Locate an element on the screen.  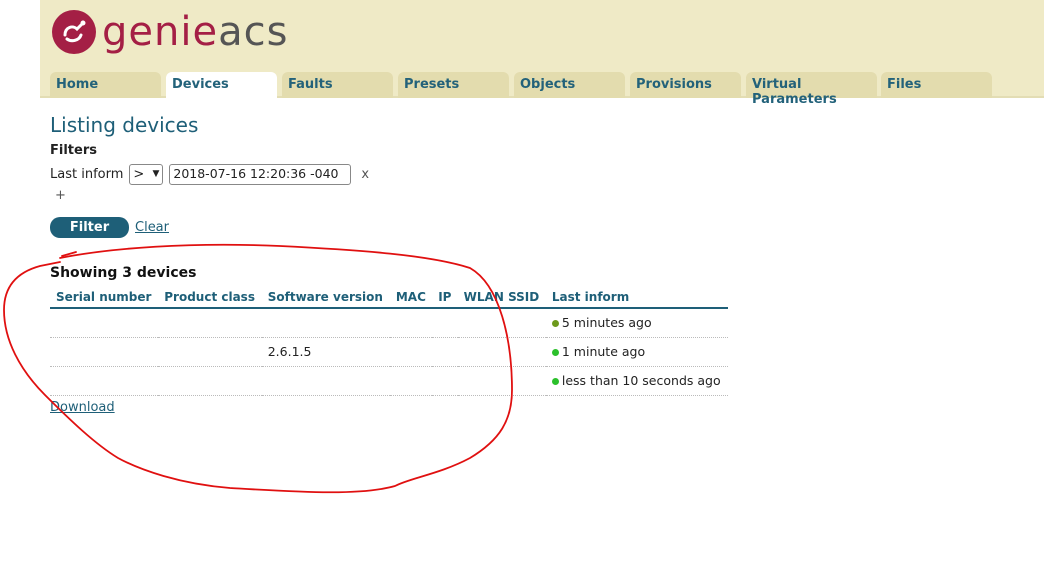
cell-last-inform: 5 minutes ago is located at coordinates (636, 323).